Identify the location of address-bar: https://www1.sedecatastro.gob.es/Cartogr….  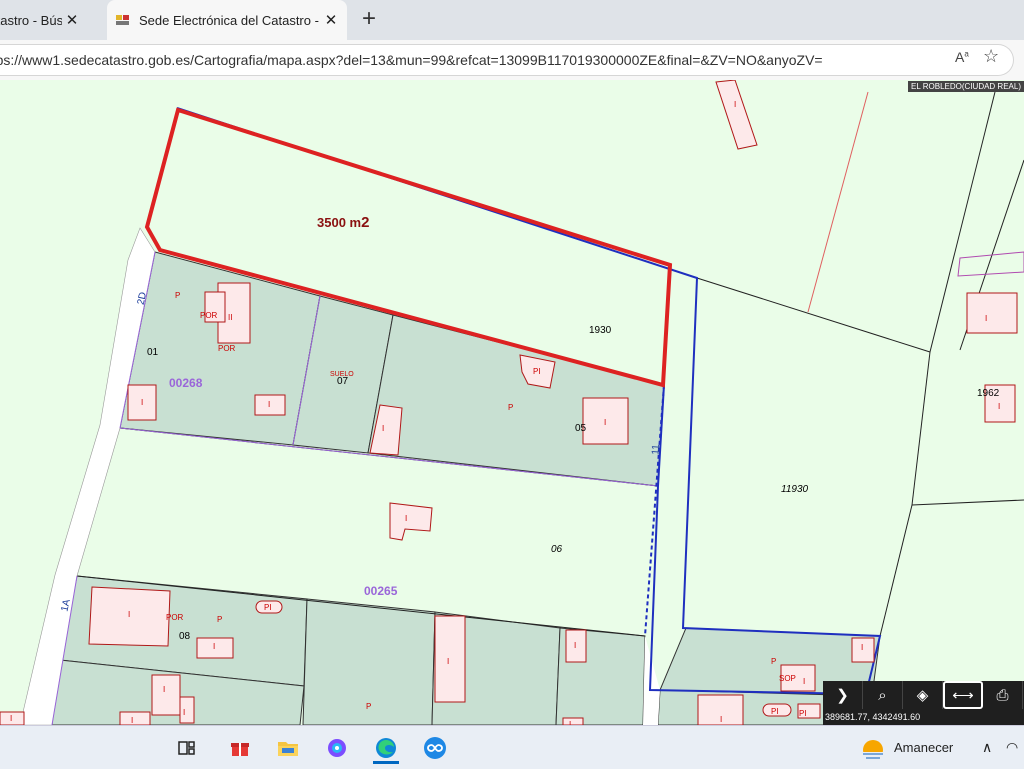
(507, 60).